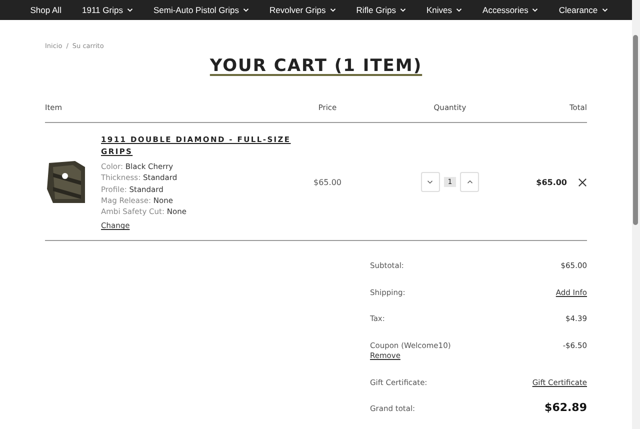  I want to click on item-total: $65.00, so click(551, 182).